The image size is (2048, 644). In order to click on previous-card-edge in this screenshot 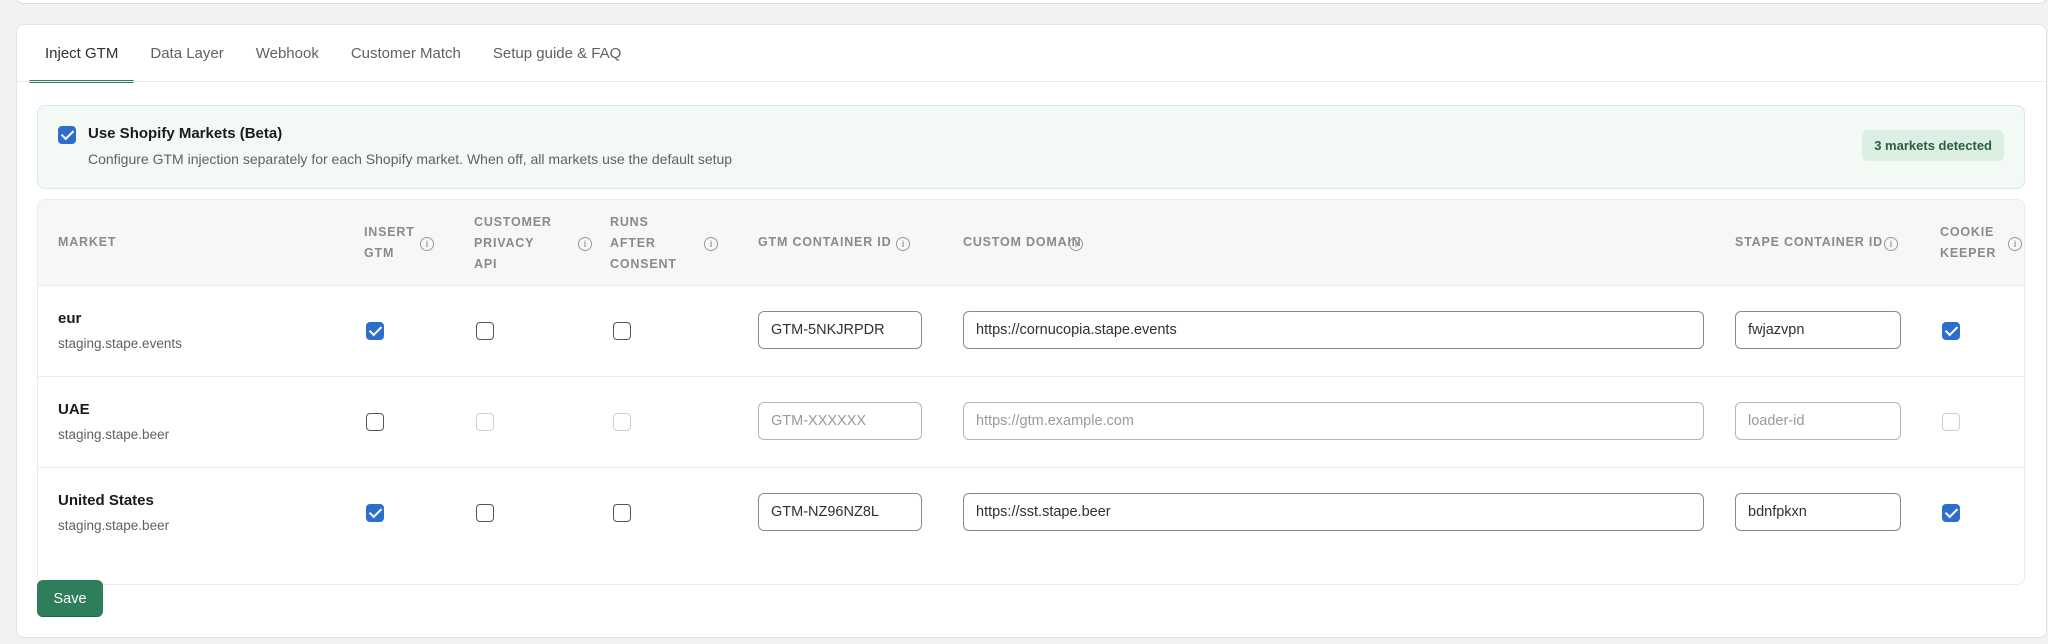, I will do `click(1031, 2)`.